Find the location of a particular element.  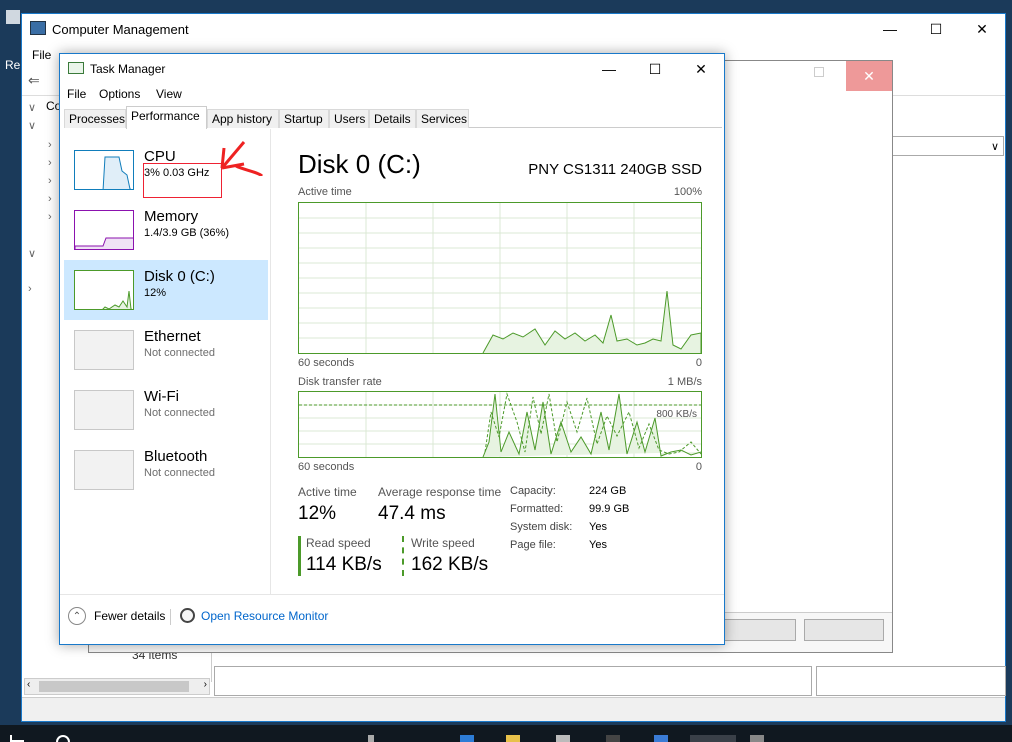

tab-app-history: App history is located at coordinates (243, 118).